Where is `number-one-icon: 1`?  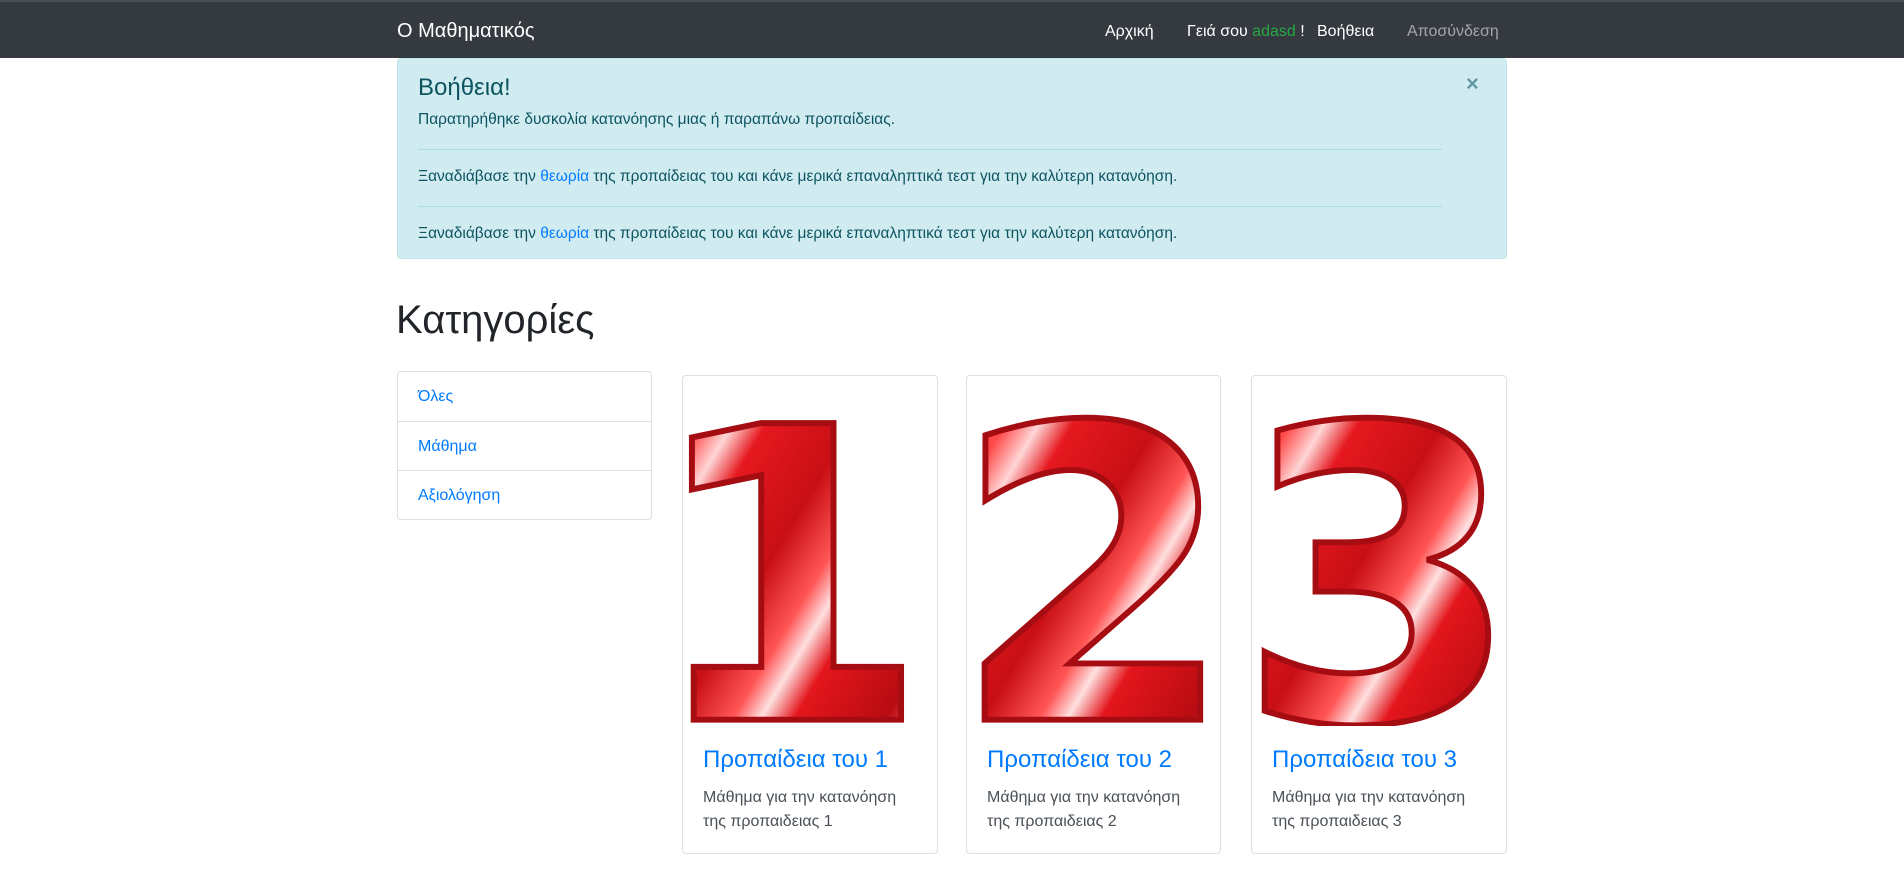 number-one-icon: 1 is located at coordinates (807, 551).